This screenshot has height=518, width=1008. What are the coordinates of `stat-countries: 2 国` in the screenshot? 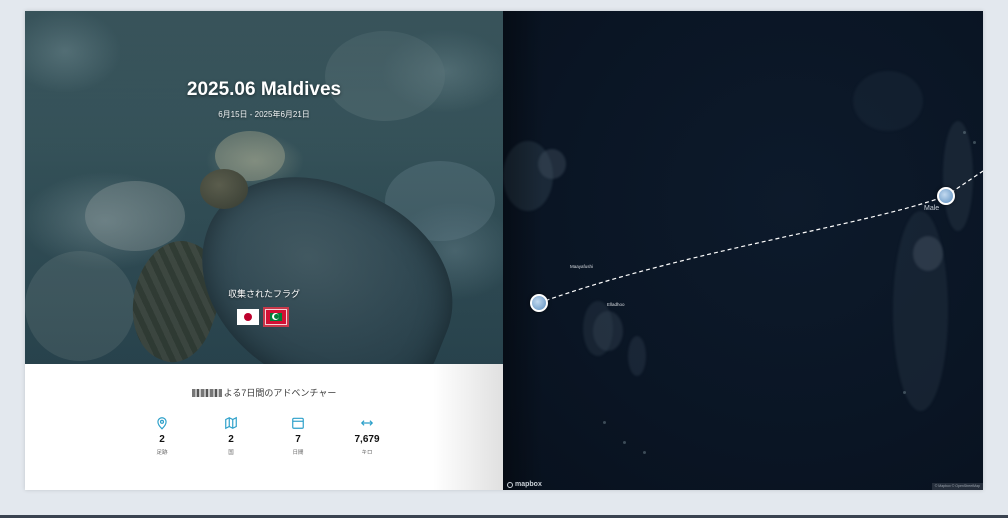 It's located at (231, 436).